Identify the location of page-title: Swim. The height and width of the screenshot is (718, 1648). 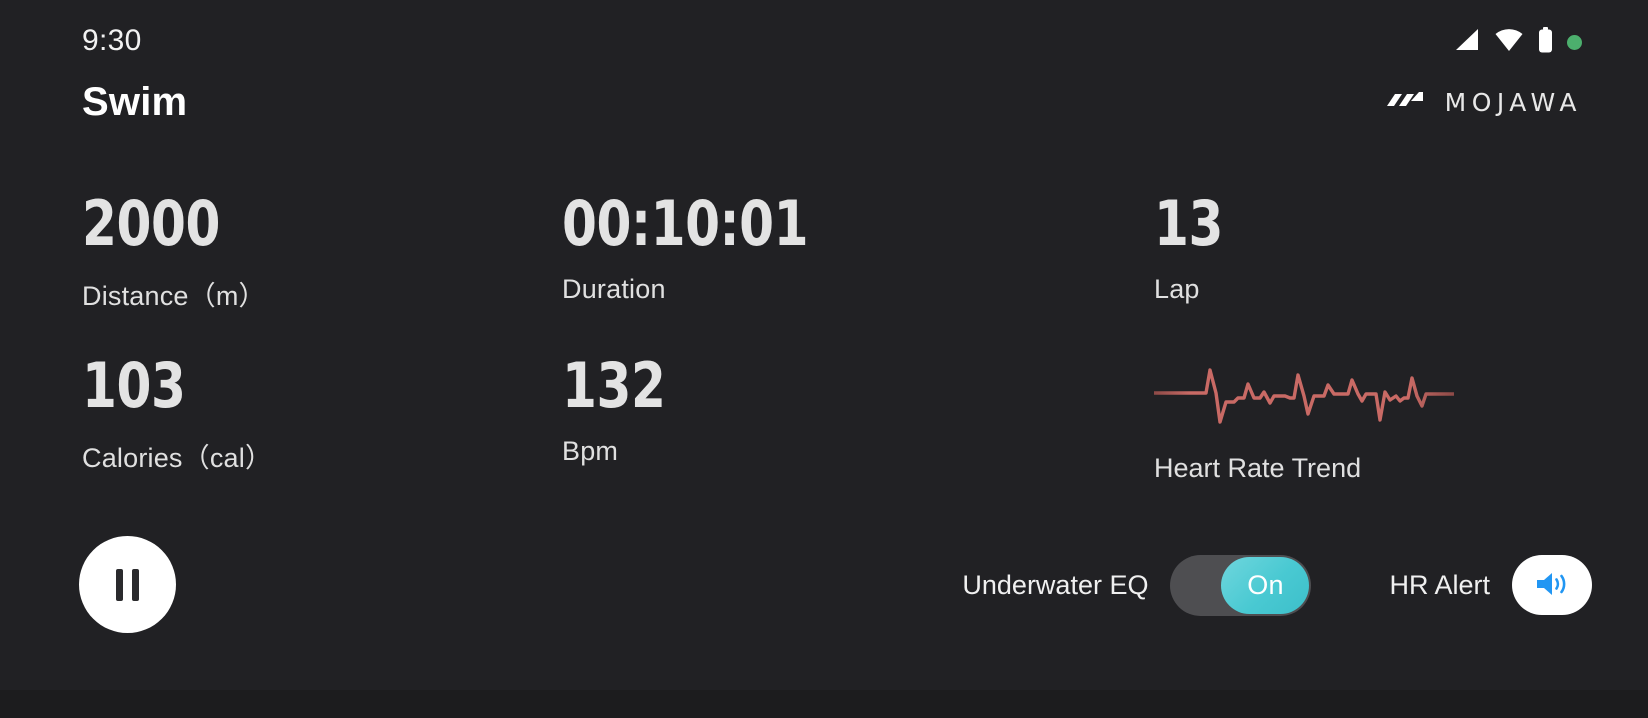
(135, 102).